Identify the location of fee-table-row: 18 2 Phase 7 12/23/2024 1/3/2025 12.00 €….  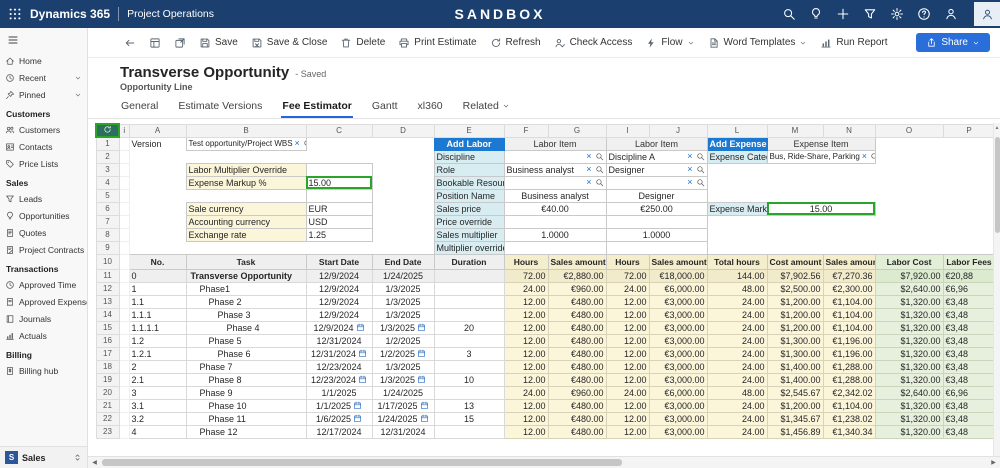
(545, 366).